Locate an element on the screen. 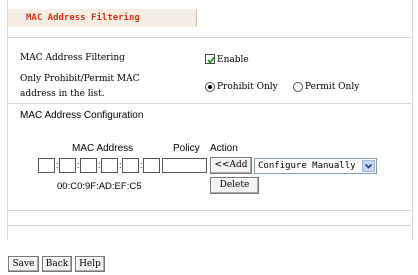 This screenshot has width=418, height=275. add-button: <<Add is located at coordinates (231, 165).